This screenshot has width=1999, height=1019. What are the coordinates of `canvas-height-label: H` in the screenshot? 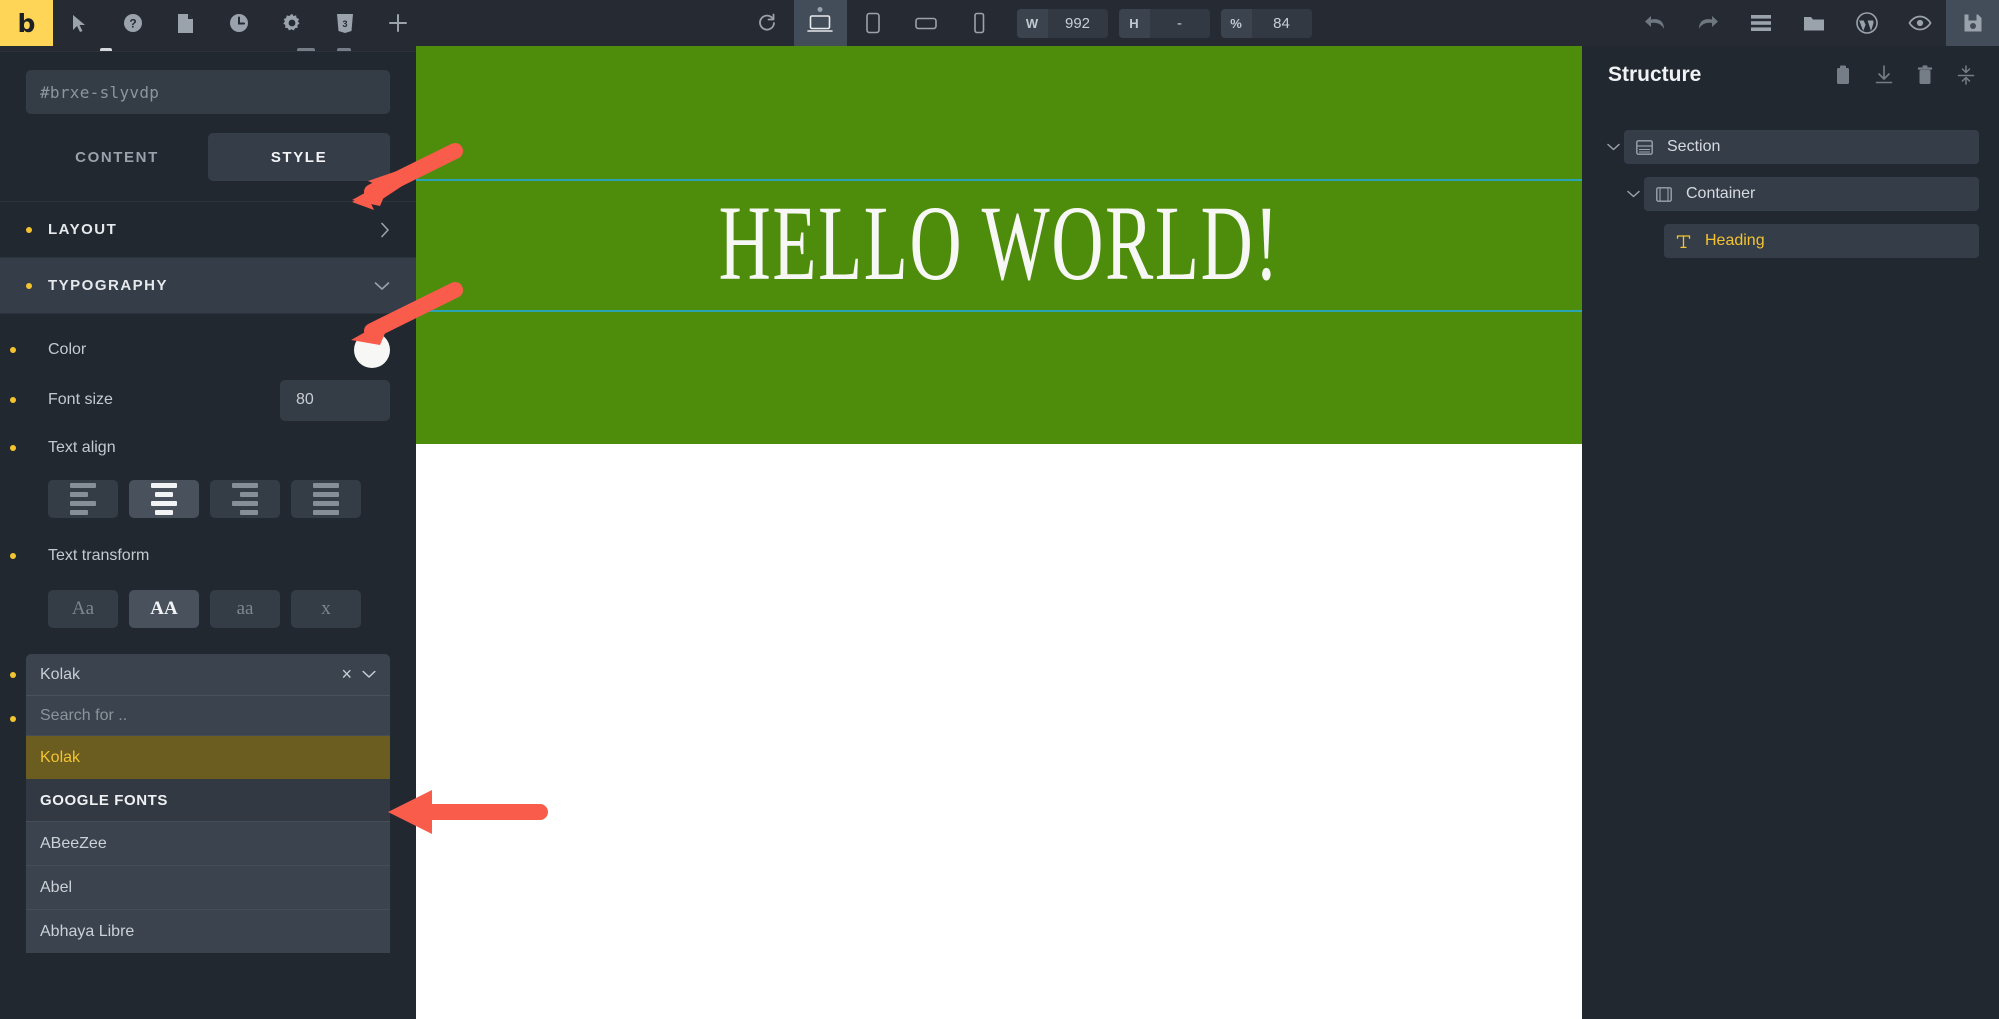 It's located at (1134, 23).